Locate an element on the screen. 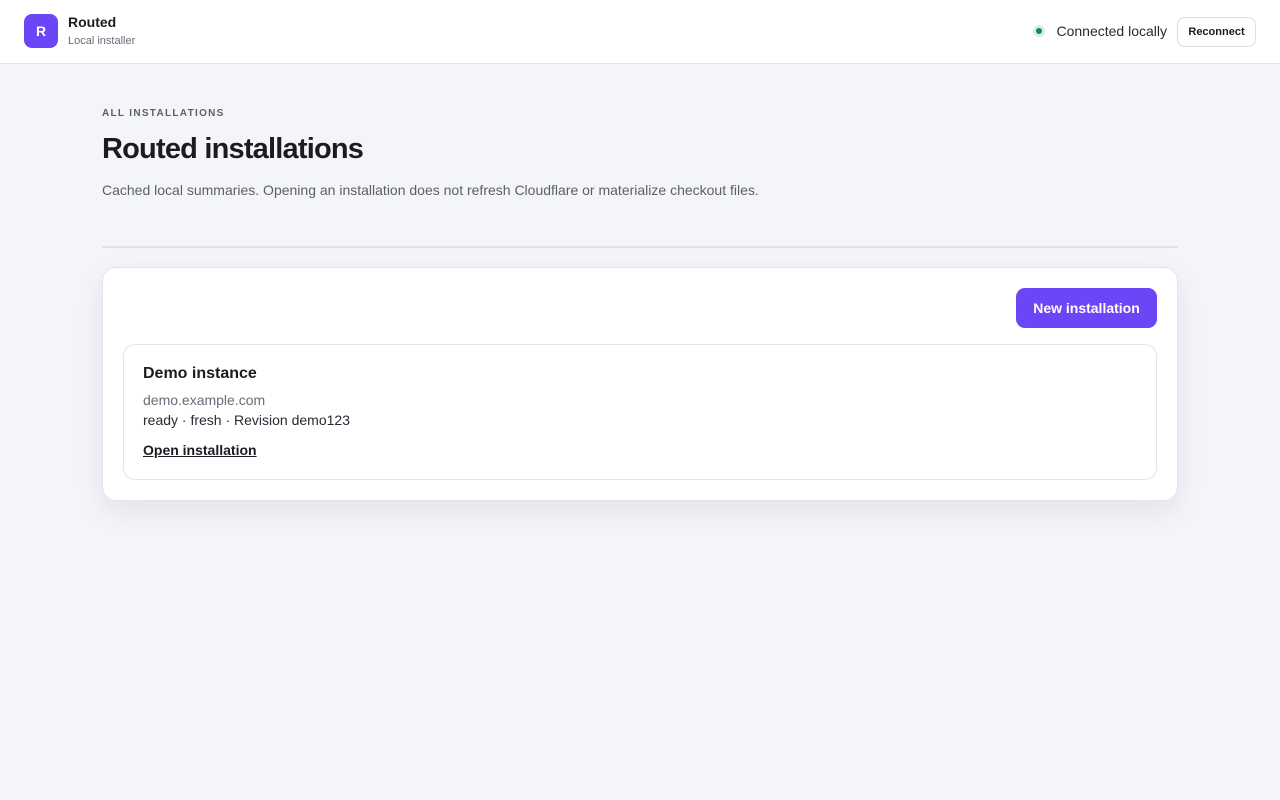  installation-meta: ready · fresh · Revision demo123 is located at coordinates (246, 420).